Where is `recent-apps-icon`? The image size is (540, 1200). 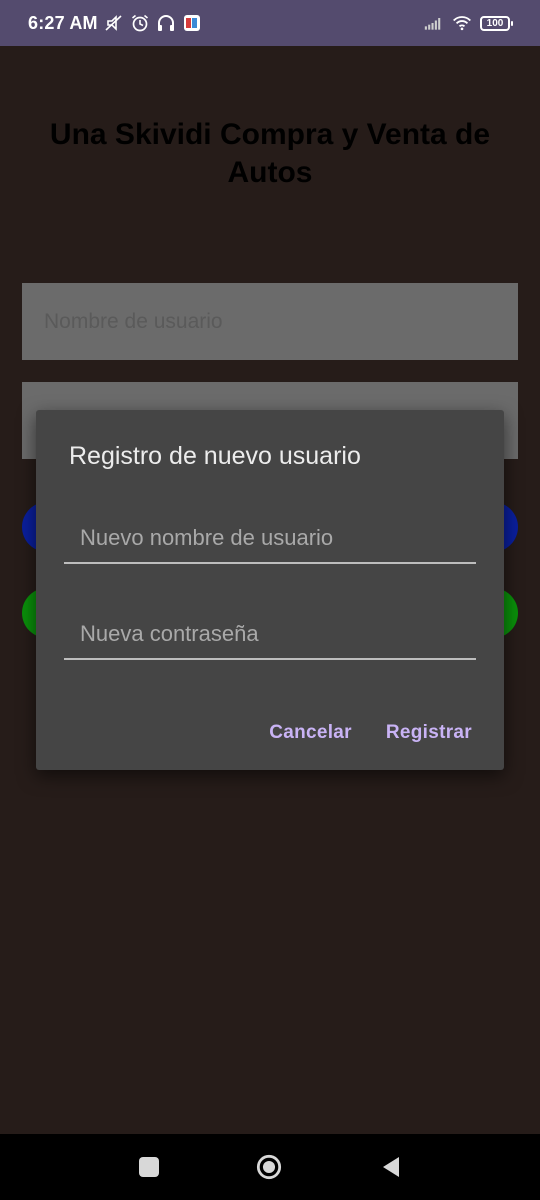 recent-apps-icon is located at coordinates (149, 1167).